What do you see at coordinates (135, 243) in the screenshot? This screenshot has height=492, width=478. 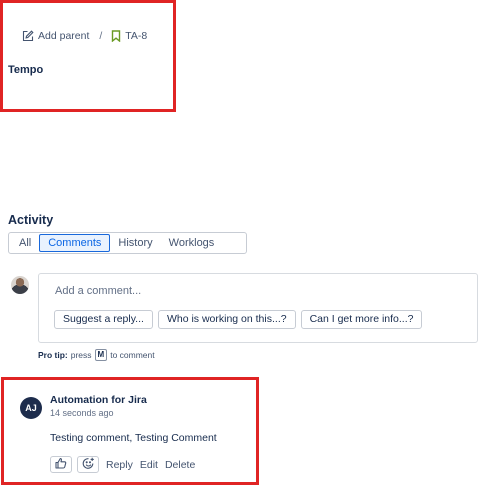 I see `tab-history: History` at bounding box center [135, 243].